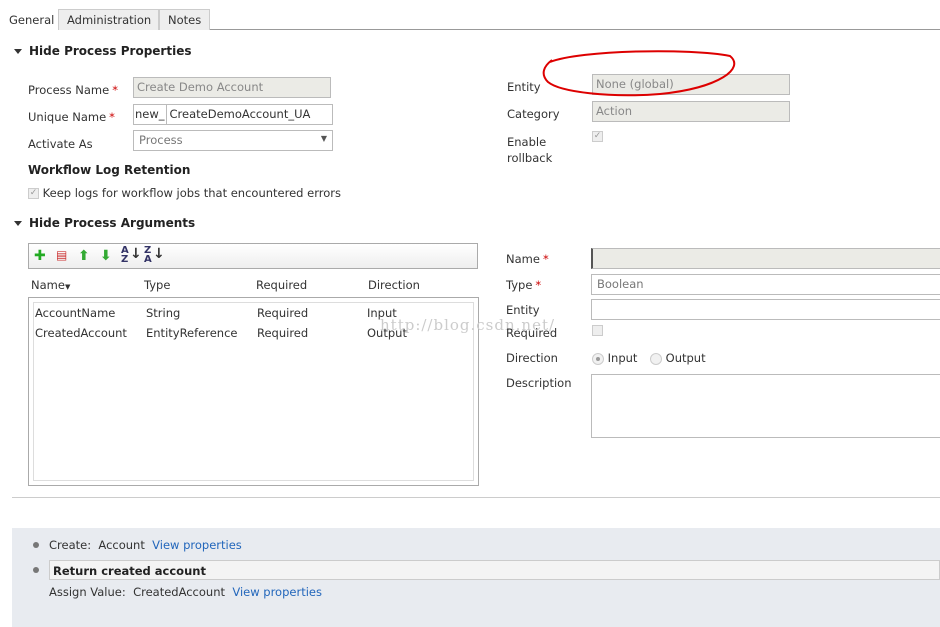 This screenshot has width=940, height=627. What do you see at coordinates (394, 285) in the screenshot?
I see `column-header-direction: Direction` at bounding box center [394, 285].